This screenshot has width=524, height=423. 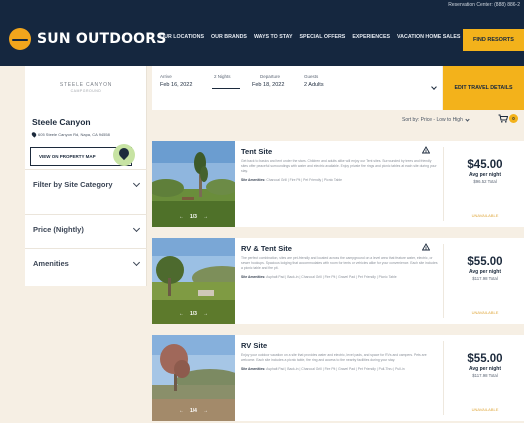 I want to click on nav-ways-to-stay: WAYS TO STAY, so click(x=273, y=37).